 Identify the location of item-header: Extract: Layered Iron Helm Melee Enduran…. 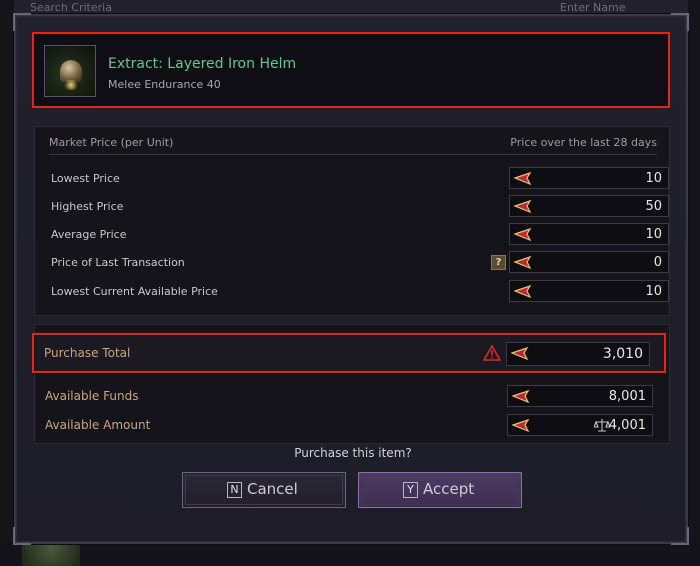
(351, 70).